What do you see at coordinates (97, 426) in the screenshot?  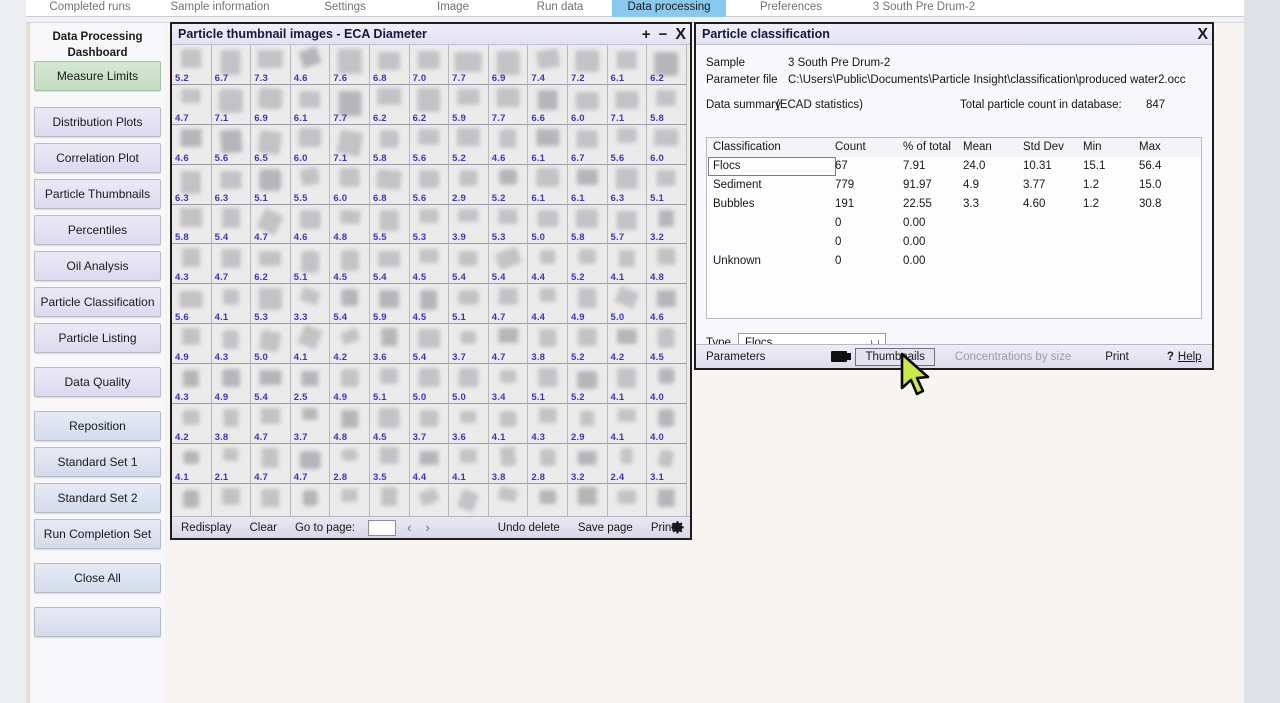 I see `dashboard-button-reposition: Reposition` at bounding box center [97, 426].